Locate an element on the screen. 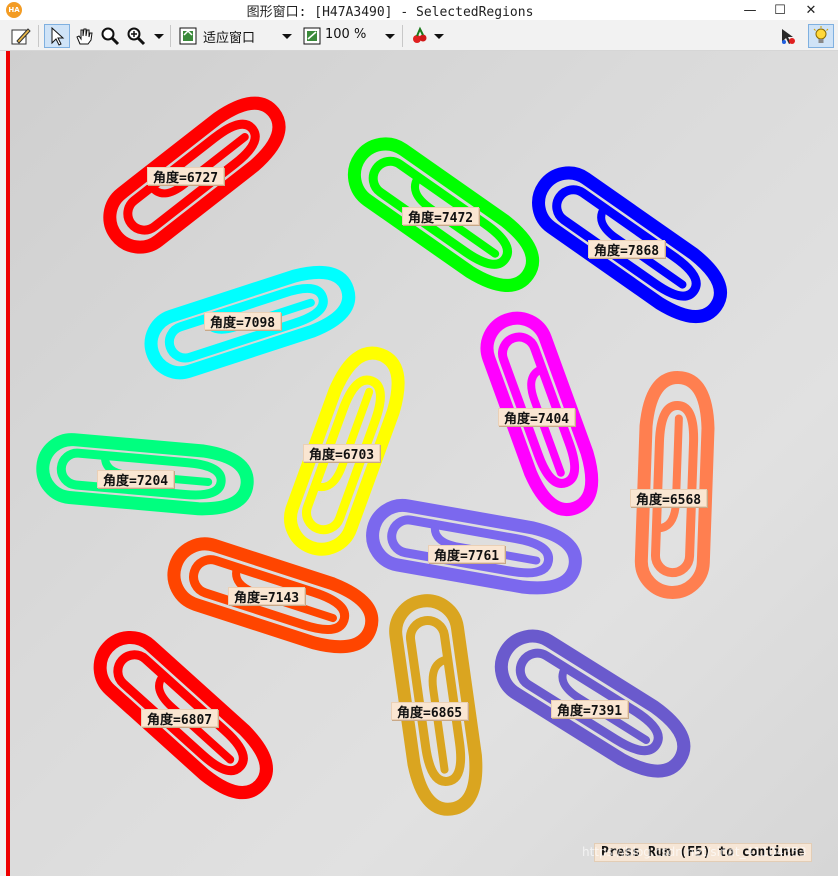 This screenshot has width=838, height=876. zoom-percent-value: 100 % is located at coordinates (345, 34).